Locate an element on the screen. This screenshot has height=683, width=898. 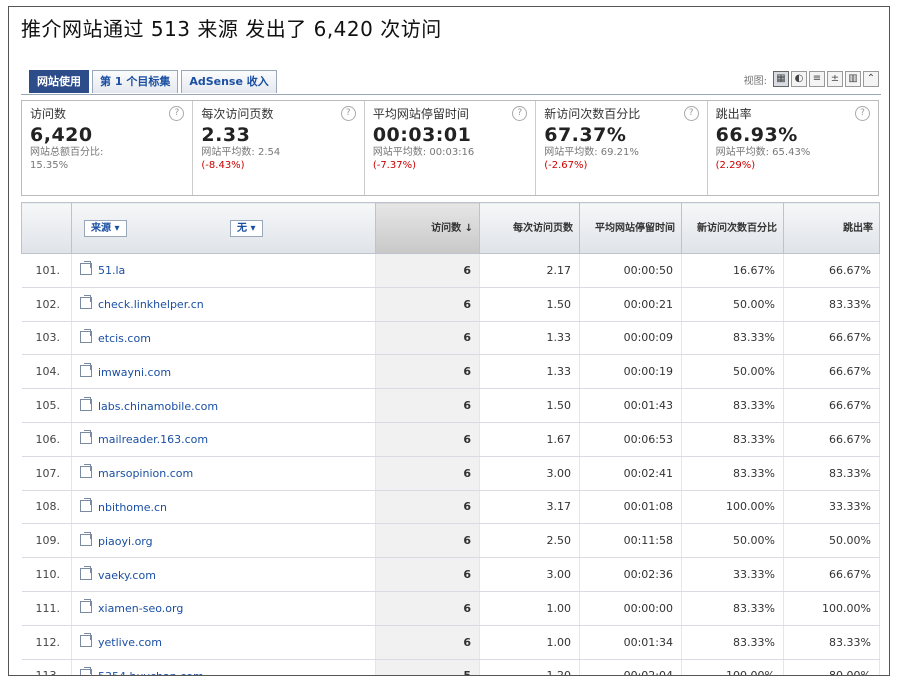
tab-site-usage: 网站使用 is located at coordinates (59, 81).